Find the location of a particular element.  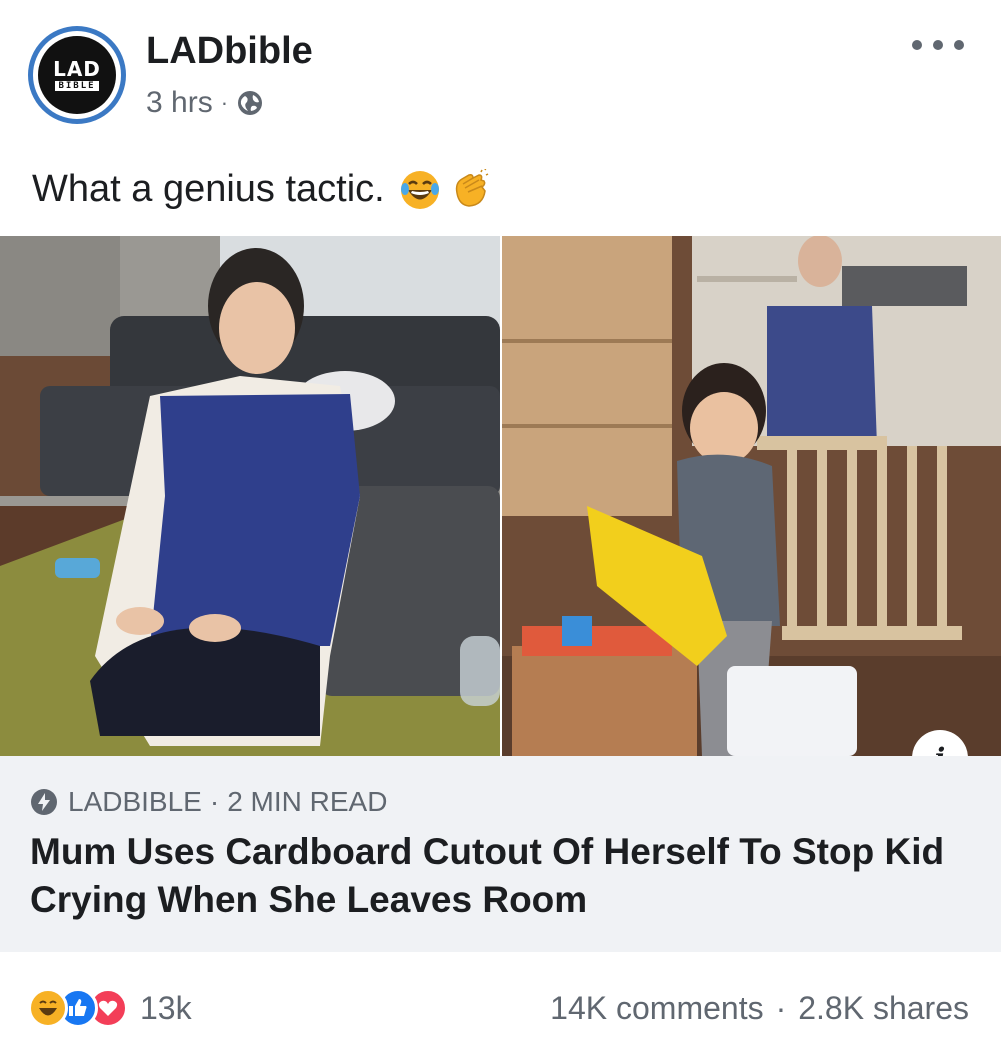

comments-count-link: 14K comments is located at coordinates (656, 1008).